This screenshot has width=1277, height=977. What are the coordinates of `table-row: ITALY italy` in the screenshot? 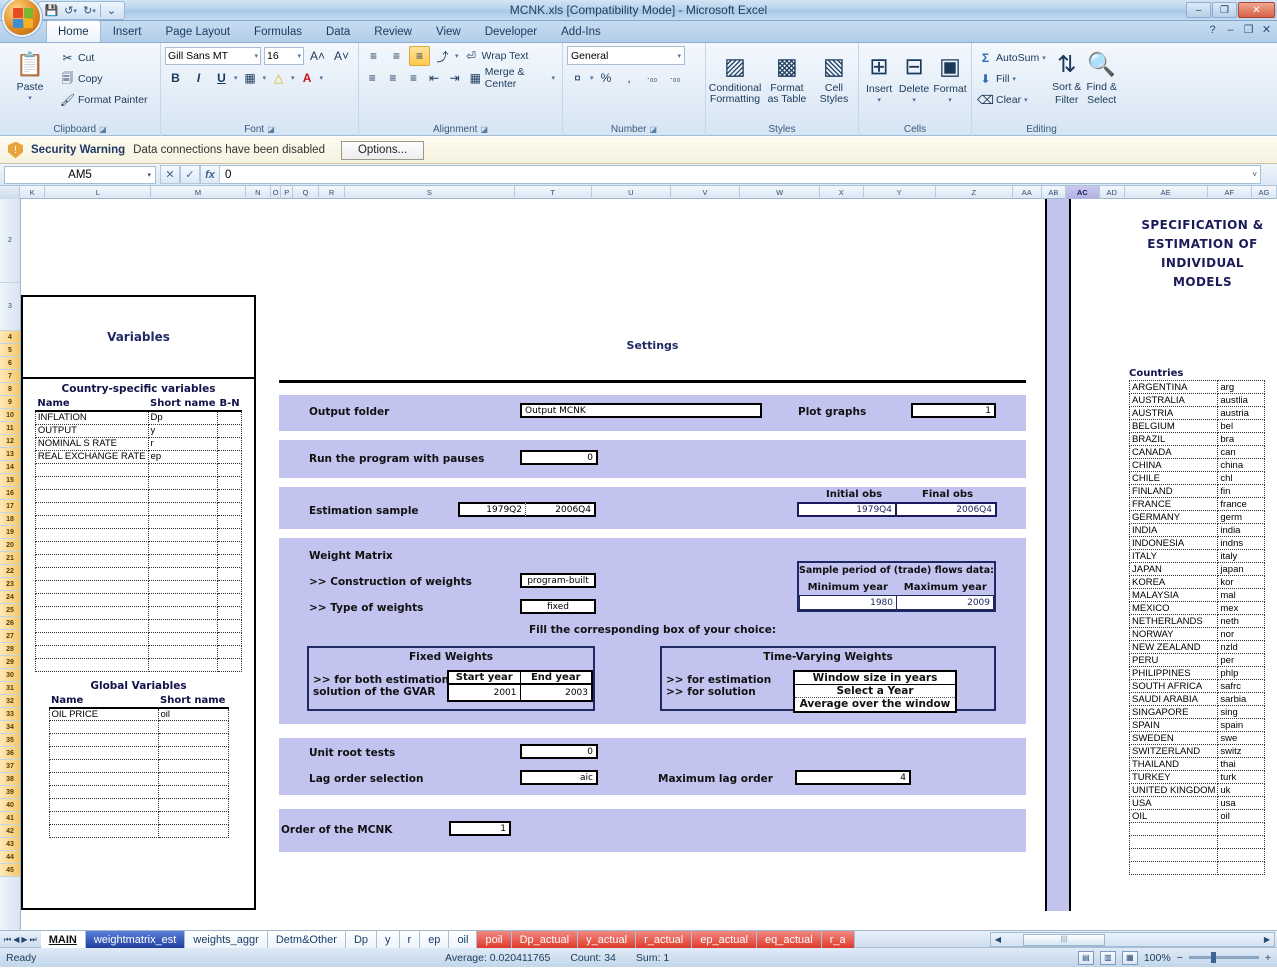 It's located at (1196, 556).